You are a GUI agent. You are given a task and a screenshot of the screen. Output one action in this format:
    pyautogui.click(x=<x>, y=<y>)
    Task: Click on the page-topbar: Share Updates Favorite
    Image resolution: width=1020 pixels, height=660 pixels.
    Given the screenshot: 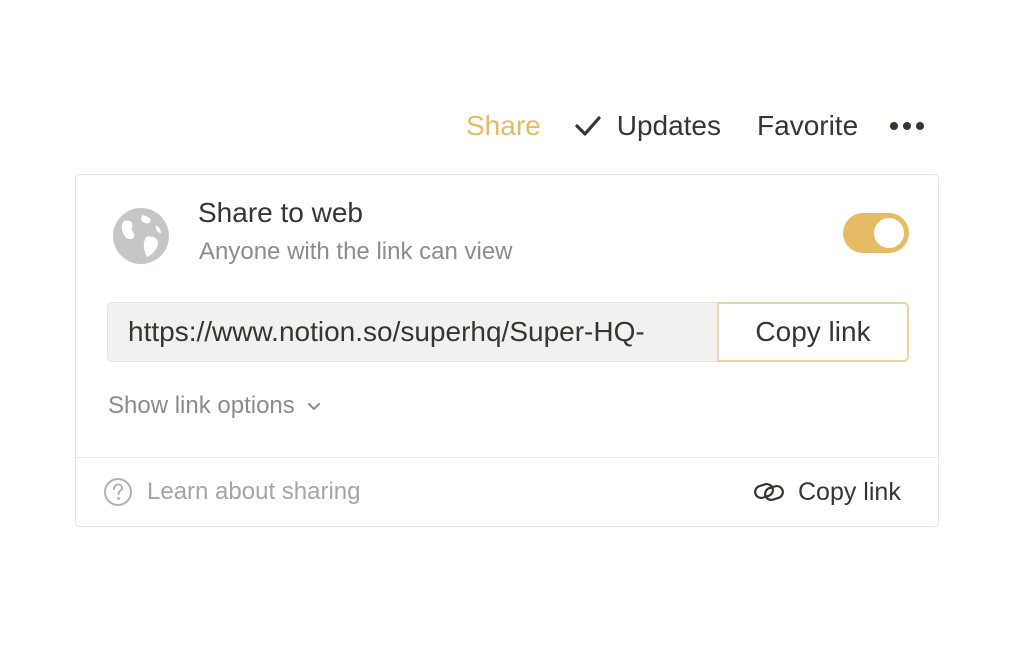 What is the action you would take?
    pyautogui.click(x=695, y=126)
    